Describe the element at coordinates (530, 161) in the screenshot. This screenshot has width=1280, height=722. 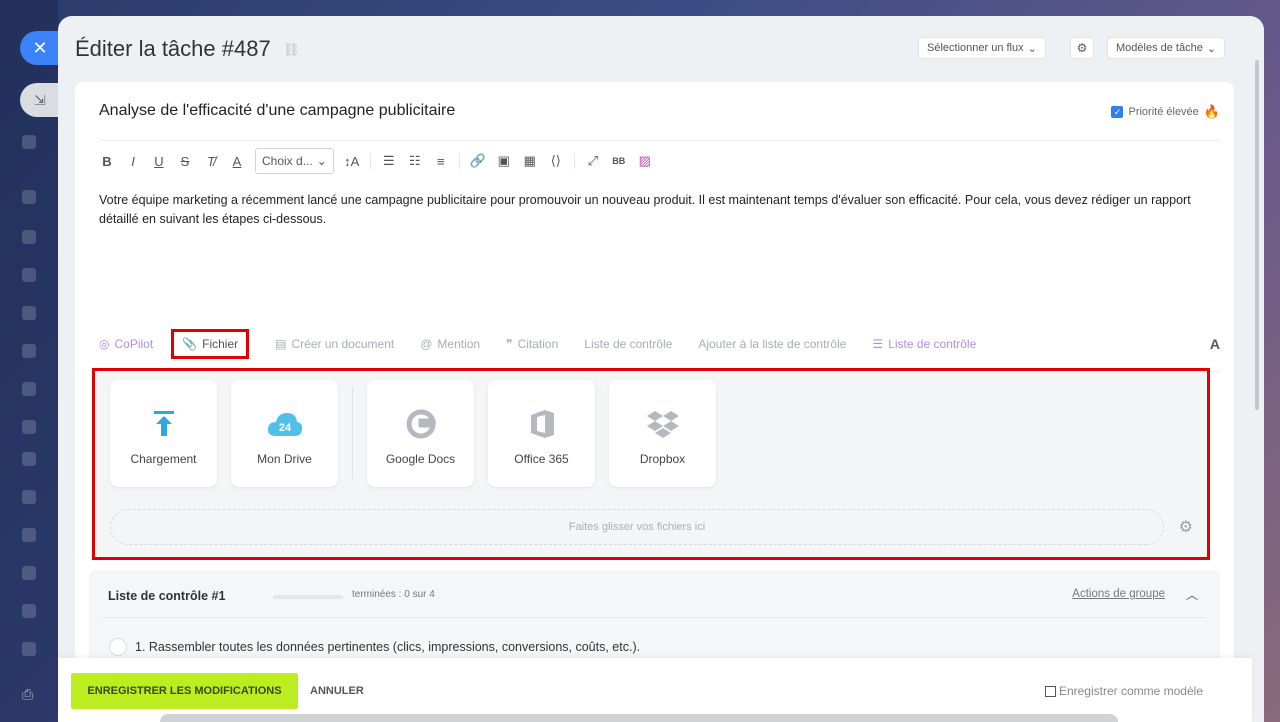
I see `table-icon: ▦` at that location.